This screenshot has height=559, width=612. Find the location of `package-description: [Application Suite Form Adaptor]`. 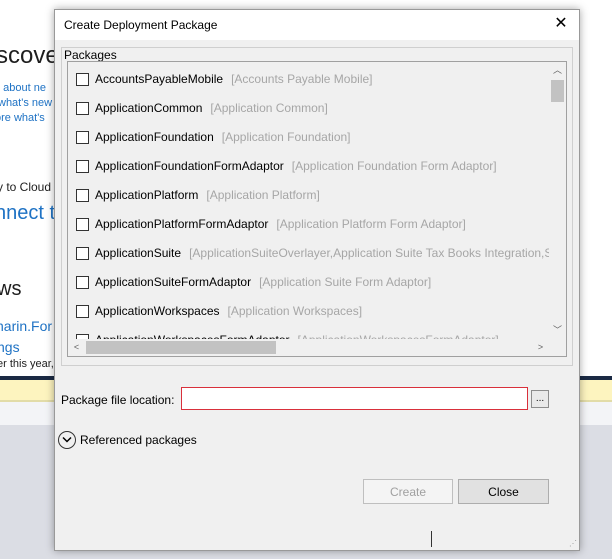

package-description: [Application Suite Form Adaptor] is located at coordinates (345, 282).